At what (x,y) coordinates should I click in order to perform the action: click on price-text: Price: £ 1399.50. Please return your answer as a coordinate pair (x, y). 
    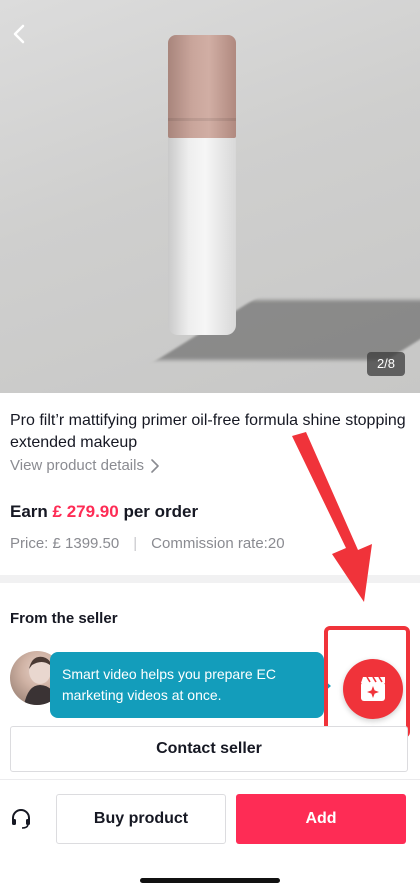
    Looking at the image, I should click on (65, 543).